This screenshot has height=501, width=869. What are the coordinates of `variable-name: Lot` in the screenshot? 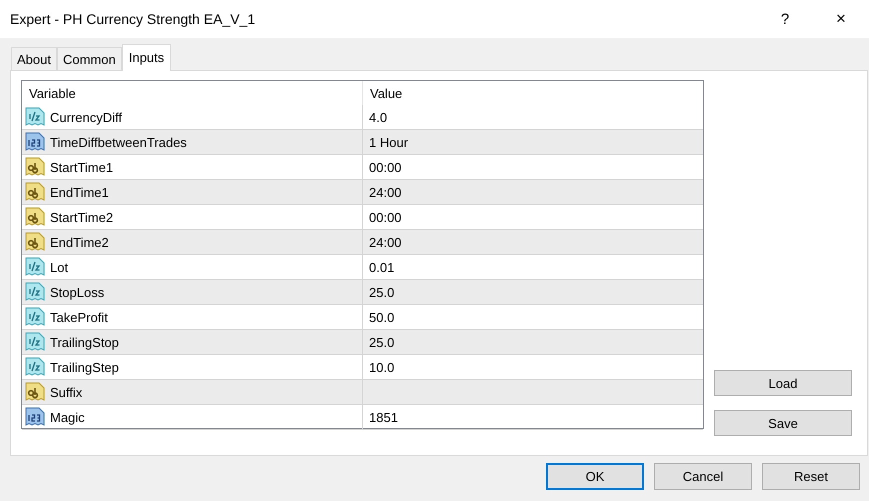 It's located at (59, 267).